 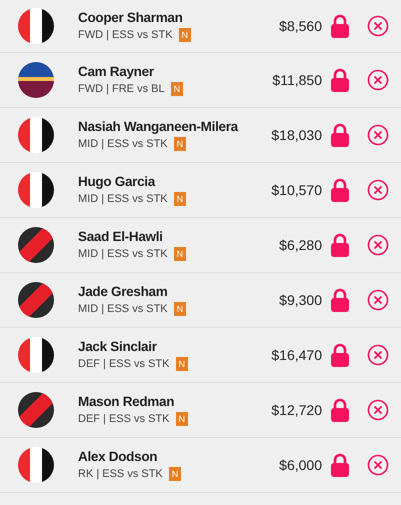 I want to click on player-price: $11,850, so click(x=297, y=80).